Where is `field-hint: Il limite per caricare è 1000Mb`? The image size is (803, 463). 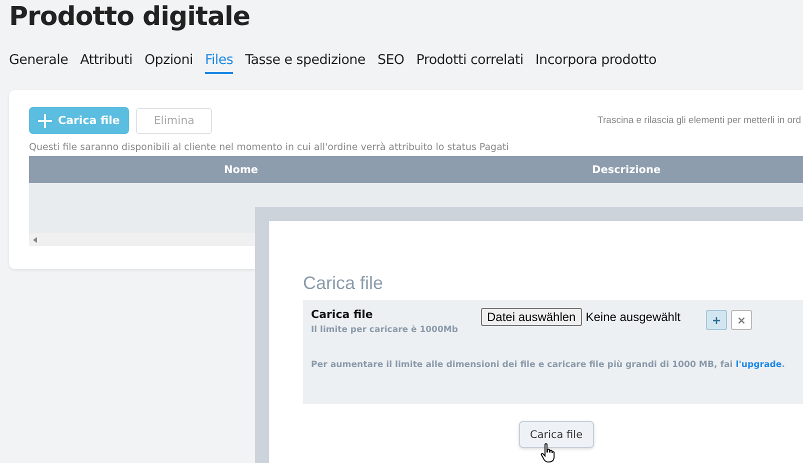
field-hint: Il limite per caricare è 1000Mb is located at coordinates (385, 330).